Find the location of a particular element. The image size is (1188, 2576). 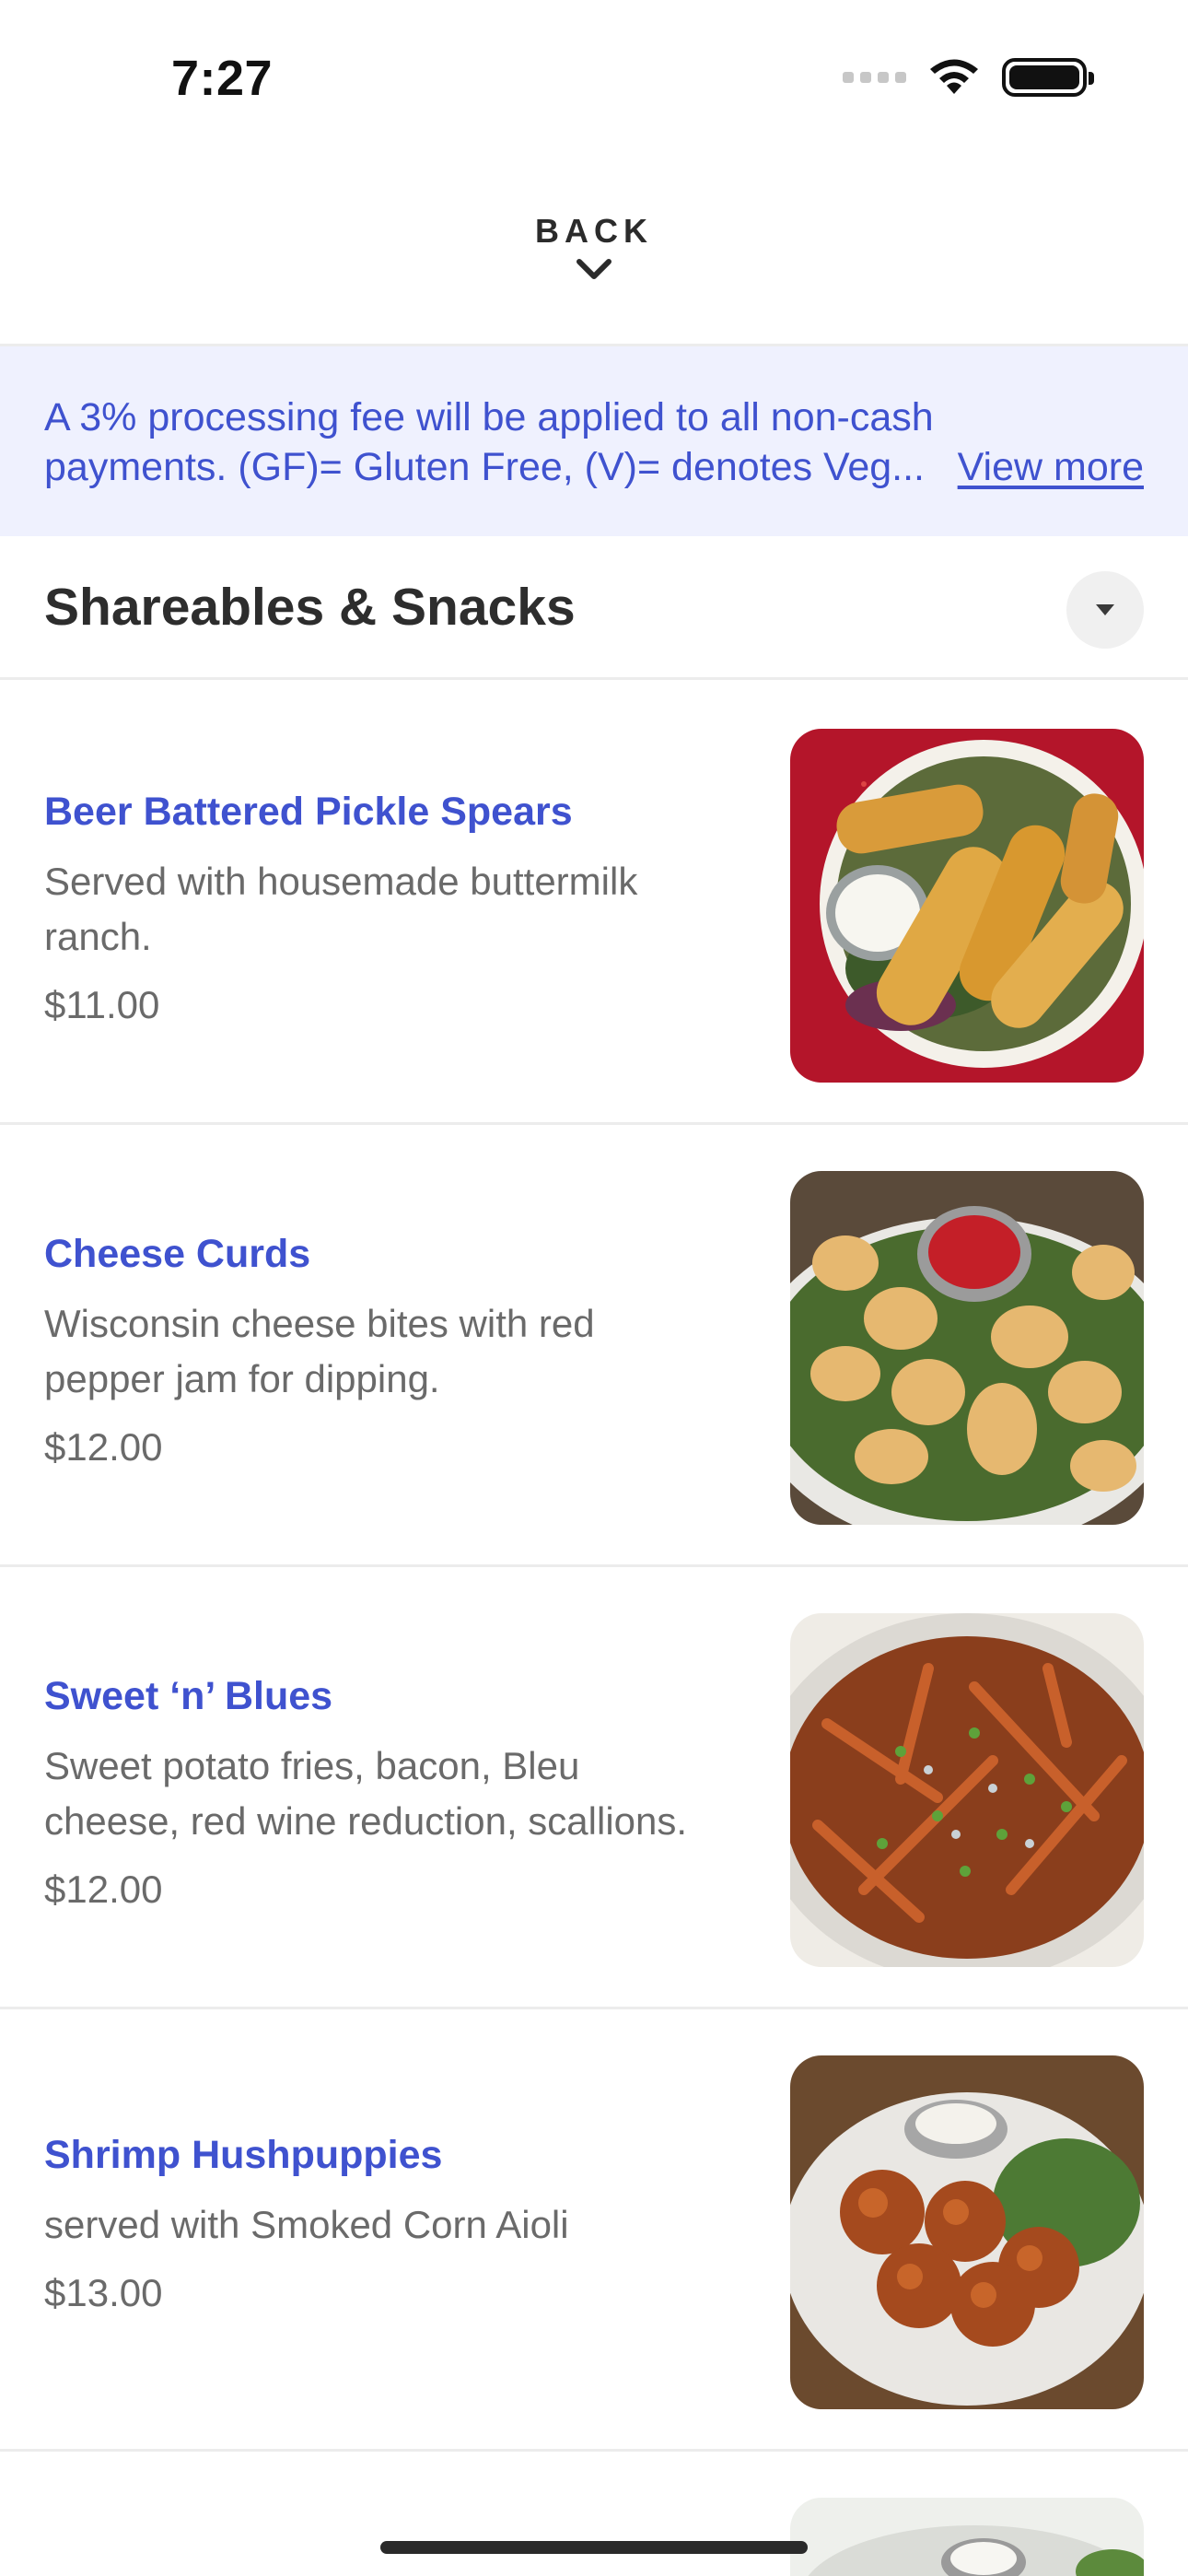

hushpuppies-photo is located at coordinates (967, 2232).